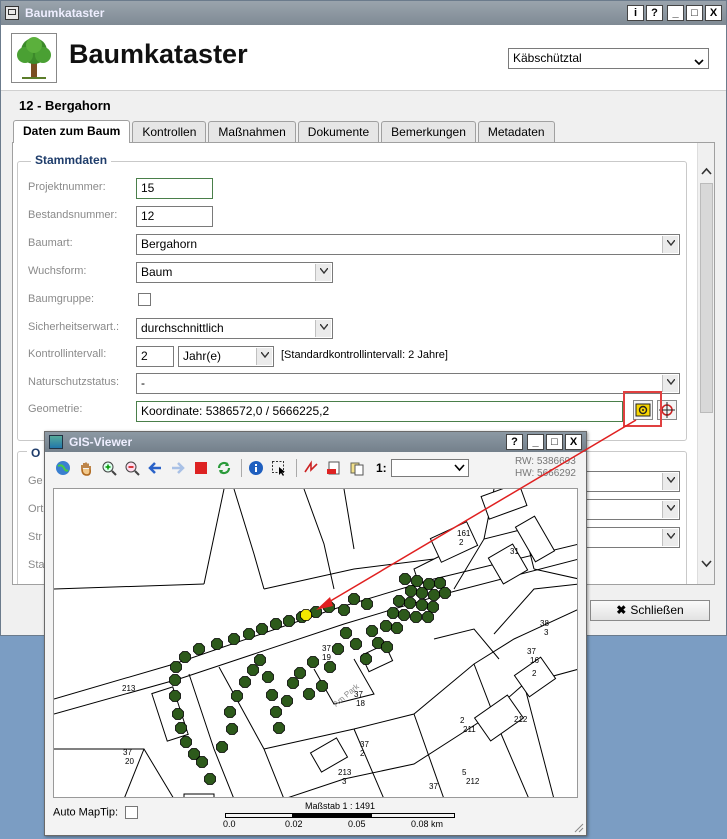  I want to click on kontrollintervall-field: 2, so click(155, 356).